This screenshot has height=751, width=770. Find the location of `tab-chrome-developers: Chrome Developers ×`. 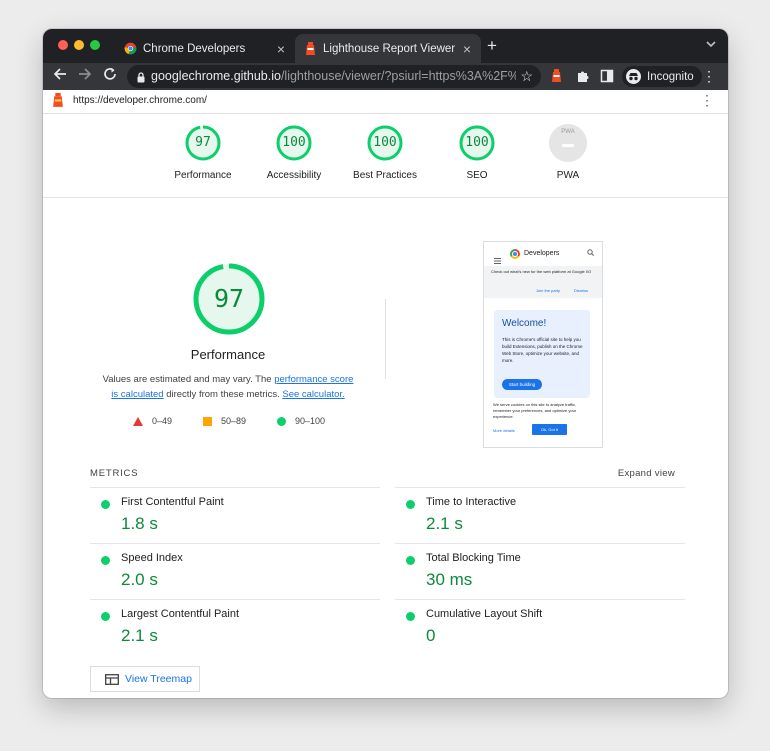

tab-chrome-developers: Chrome Developers × is located at coordinates (205, 48).